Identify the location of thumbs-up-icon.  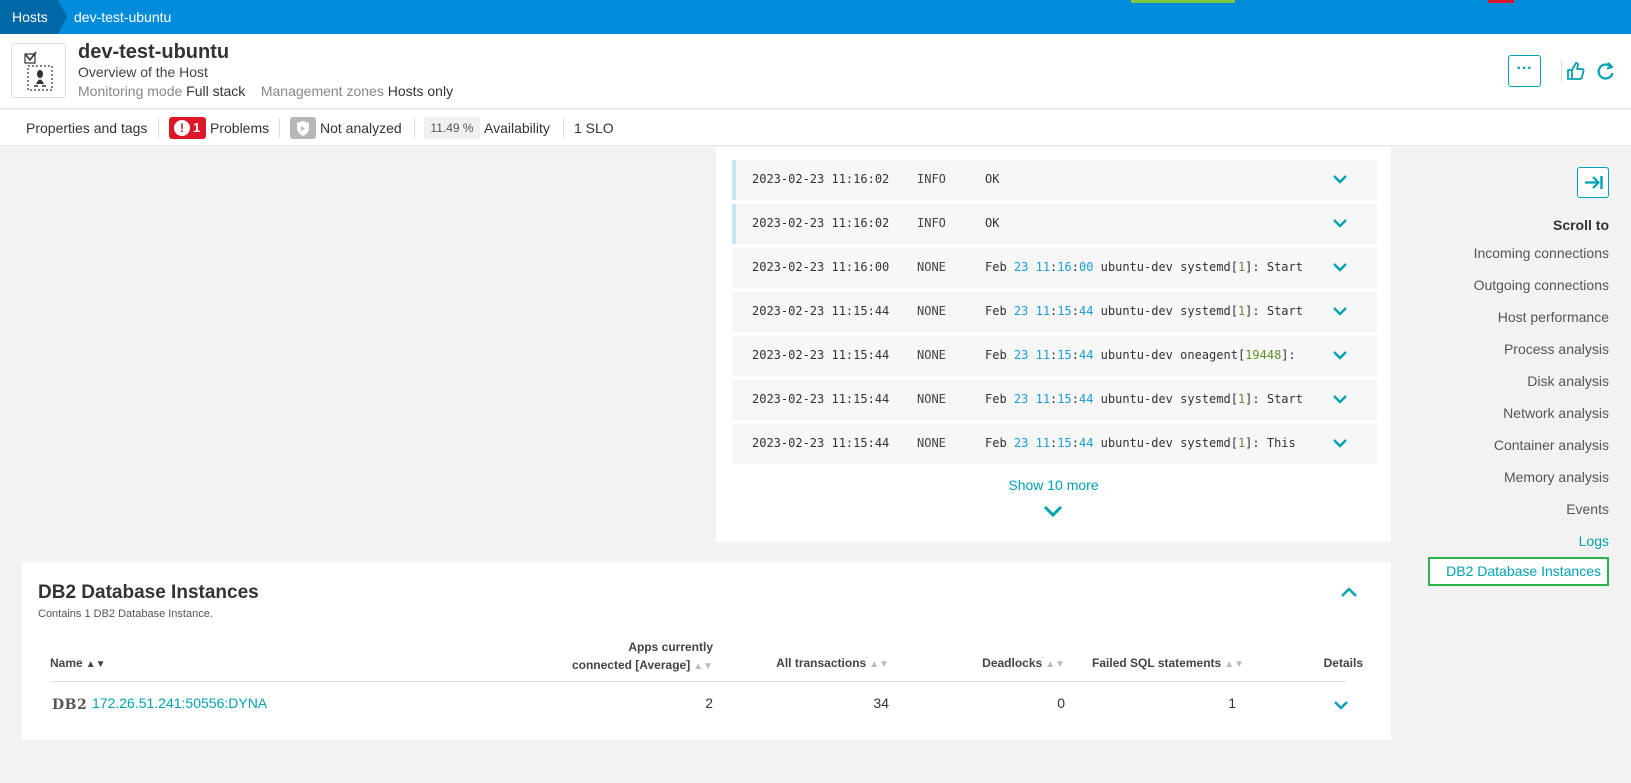
(1576, 71).